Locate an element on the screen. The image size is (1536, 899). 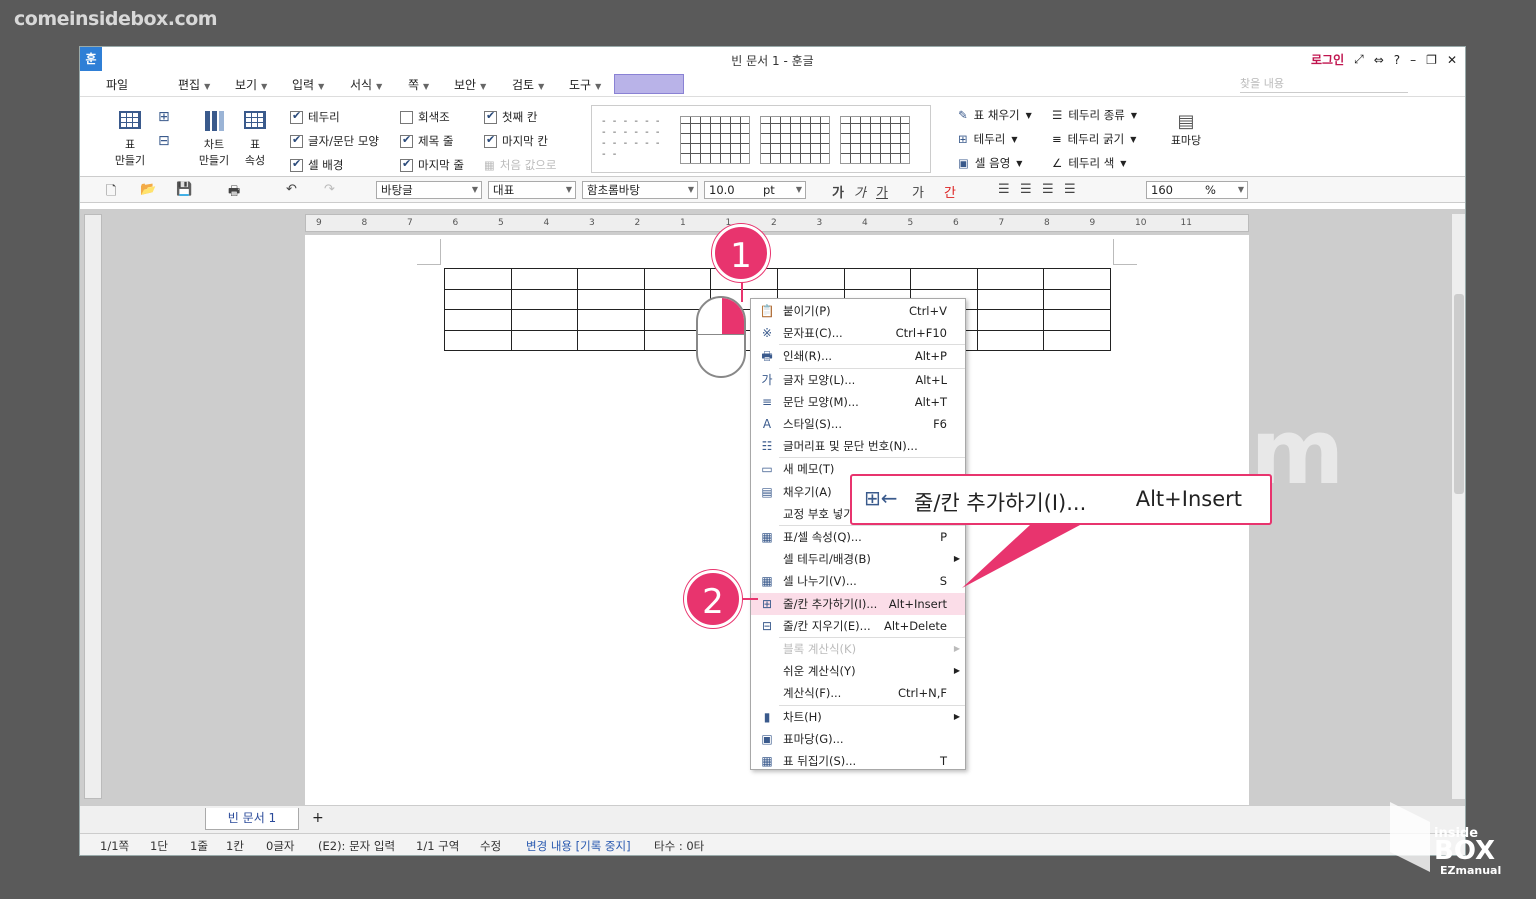
fullscreen-icon: ⤢ is located at coordinates (1359, 59).